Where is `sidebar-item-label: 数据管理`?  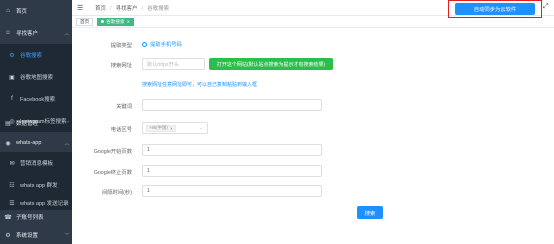 sidebar-item-label: 数据管理 is located at coordinates (27, 124).